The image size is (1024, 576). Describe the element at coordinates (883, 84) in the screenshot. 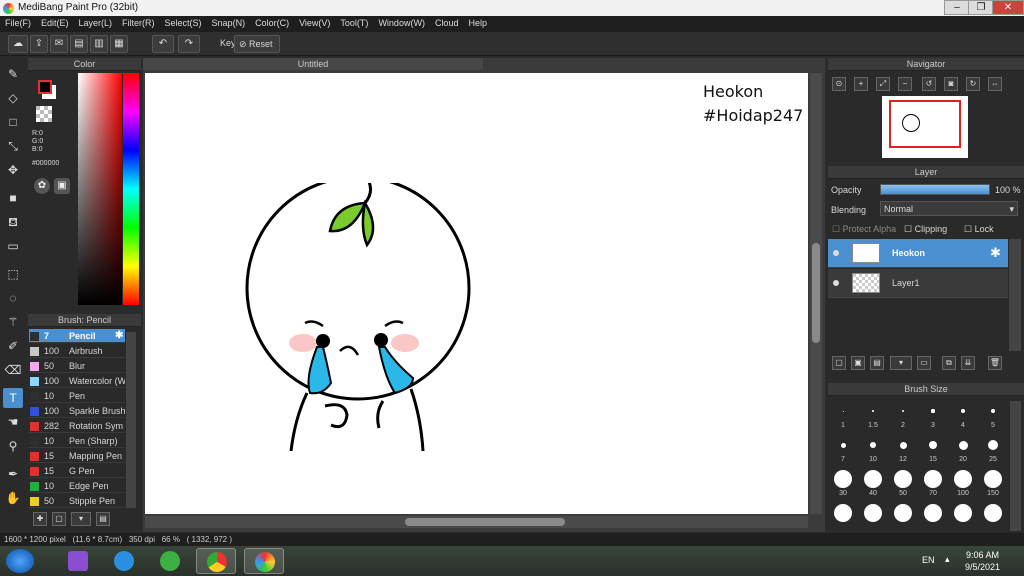

I see `fit-window-icon: ⤢` at that location.